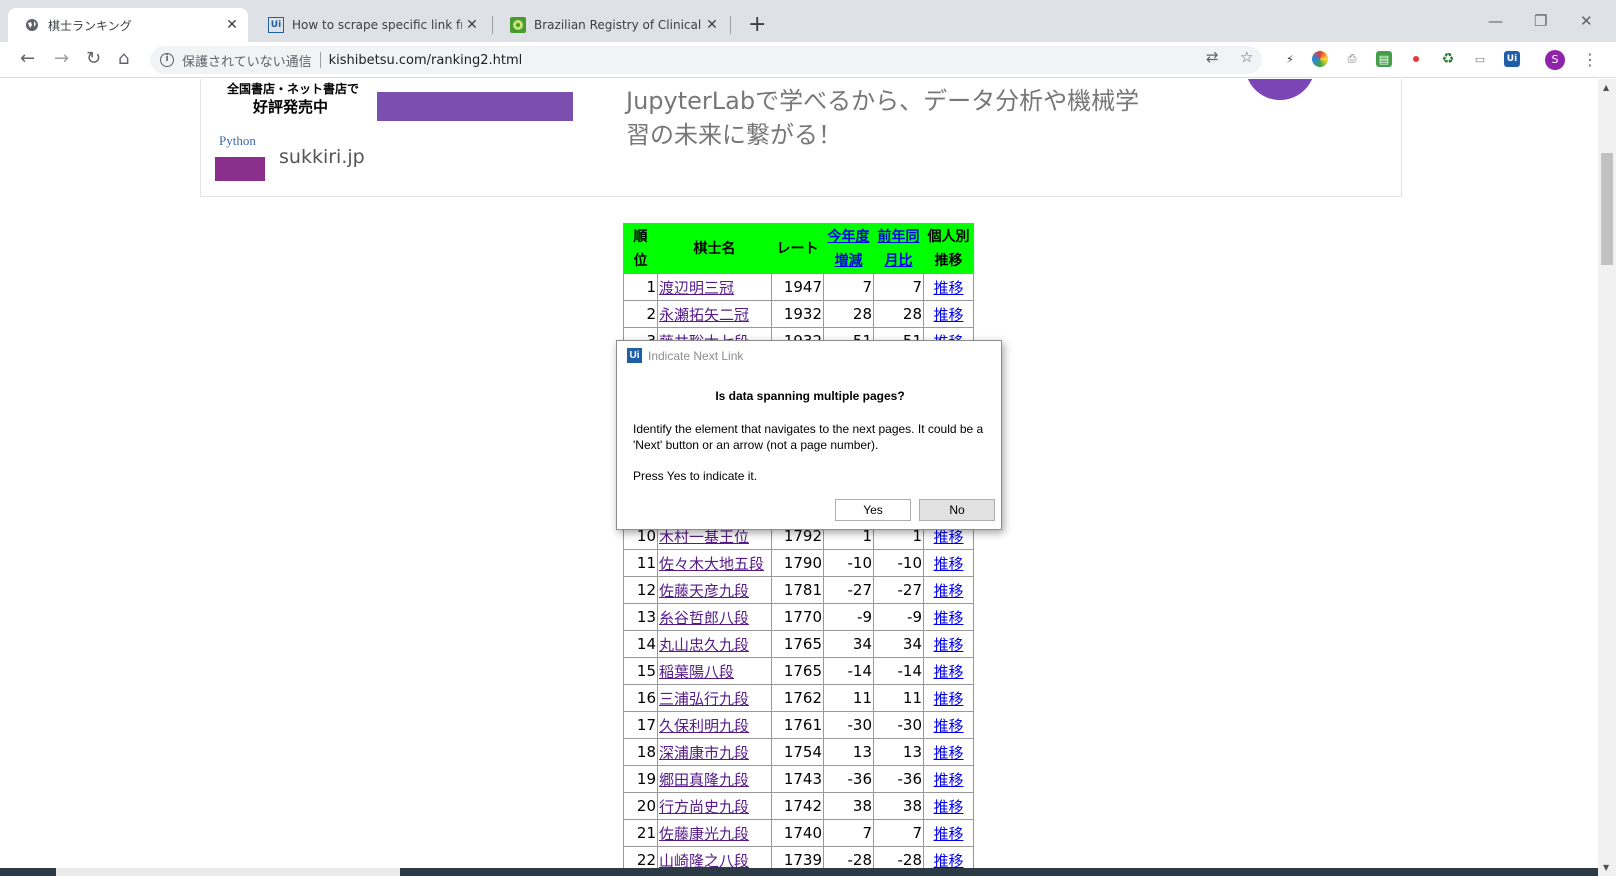 The image size is (1616, 876). I want to click on recycle-extension-icon: ♻, so click(1448, 59).